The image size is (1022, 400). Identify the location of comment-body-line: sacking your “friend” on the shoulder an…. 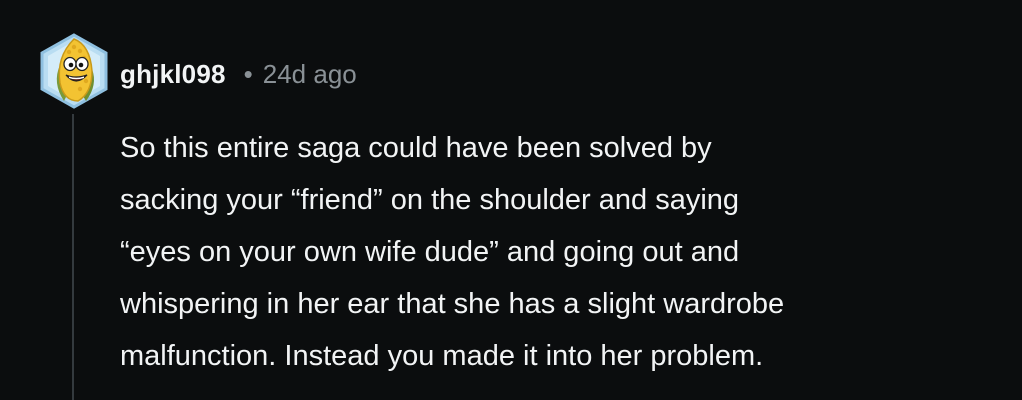
(430, 200).